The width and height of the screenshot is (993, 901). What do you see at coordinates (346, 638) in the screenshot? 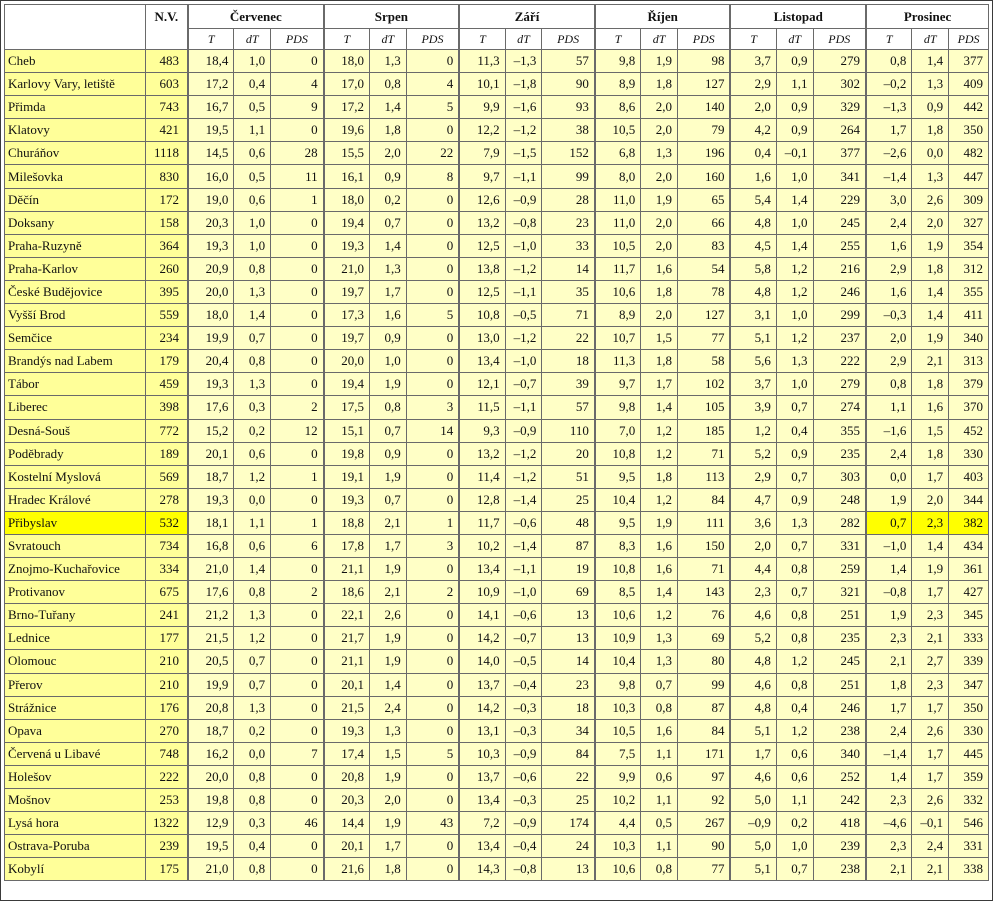
I see `value-cell: 21,7` at bounding box center [346, 638].